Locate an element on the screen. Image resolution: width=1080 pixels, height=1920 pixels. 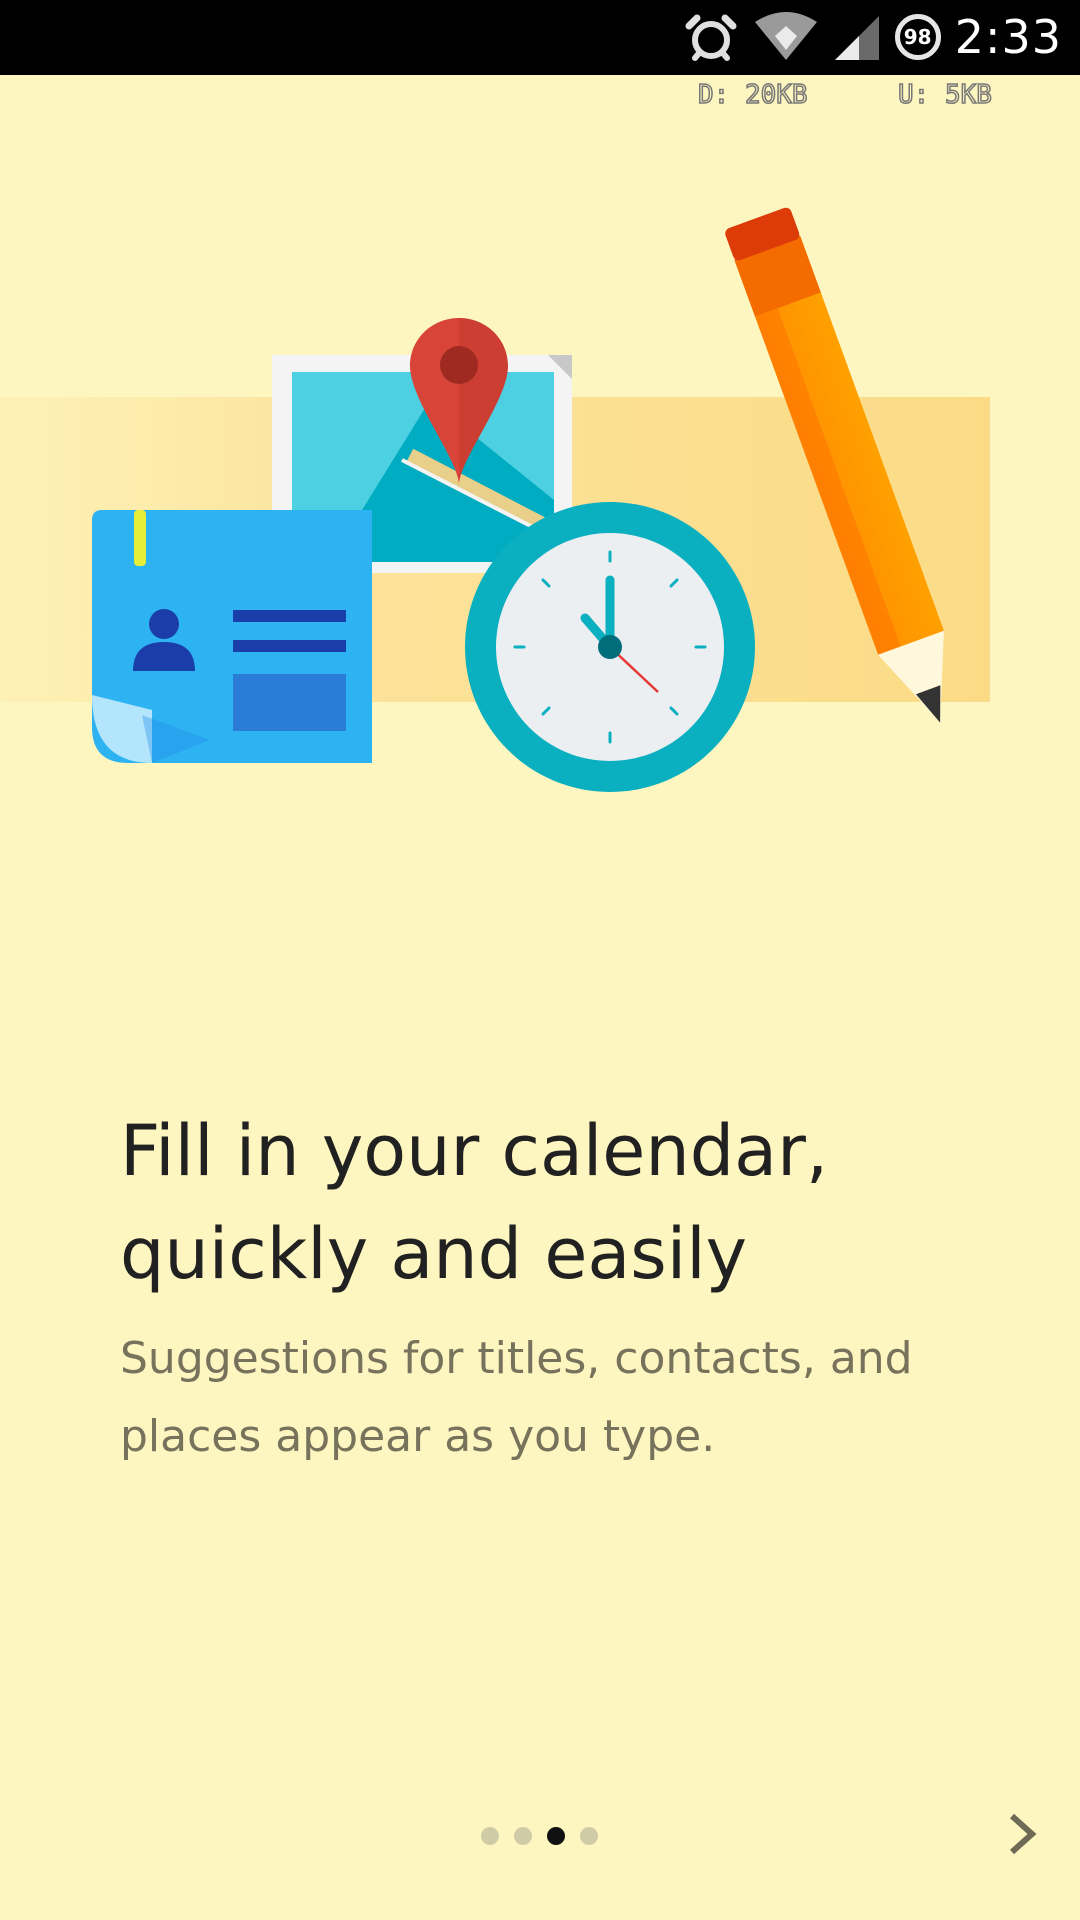
battery-icon: 98 is located at coordinates (917, 37).